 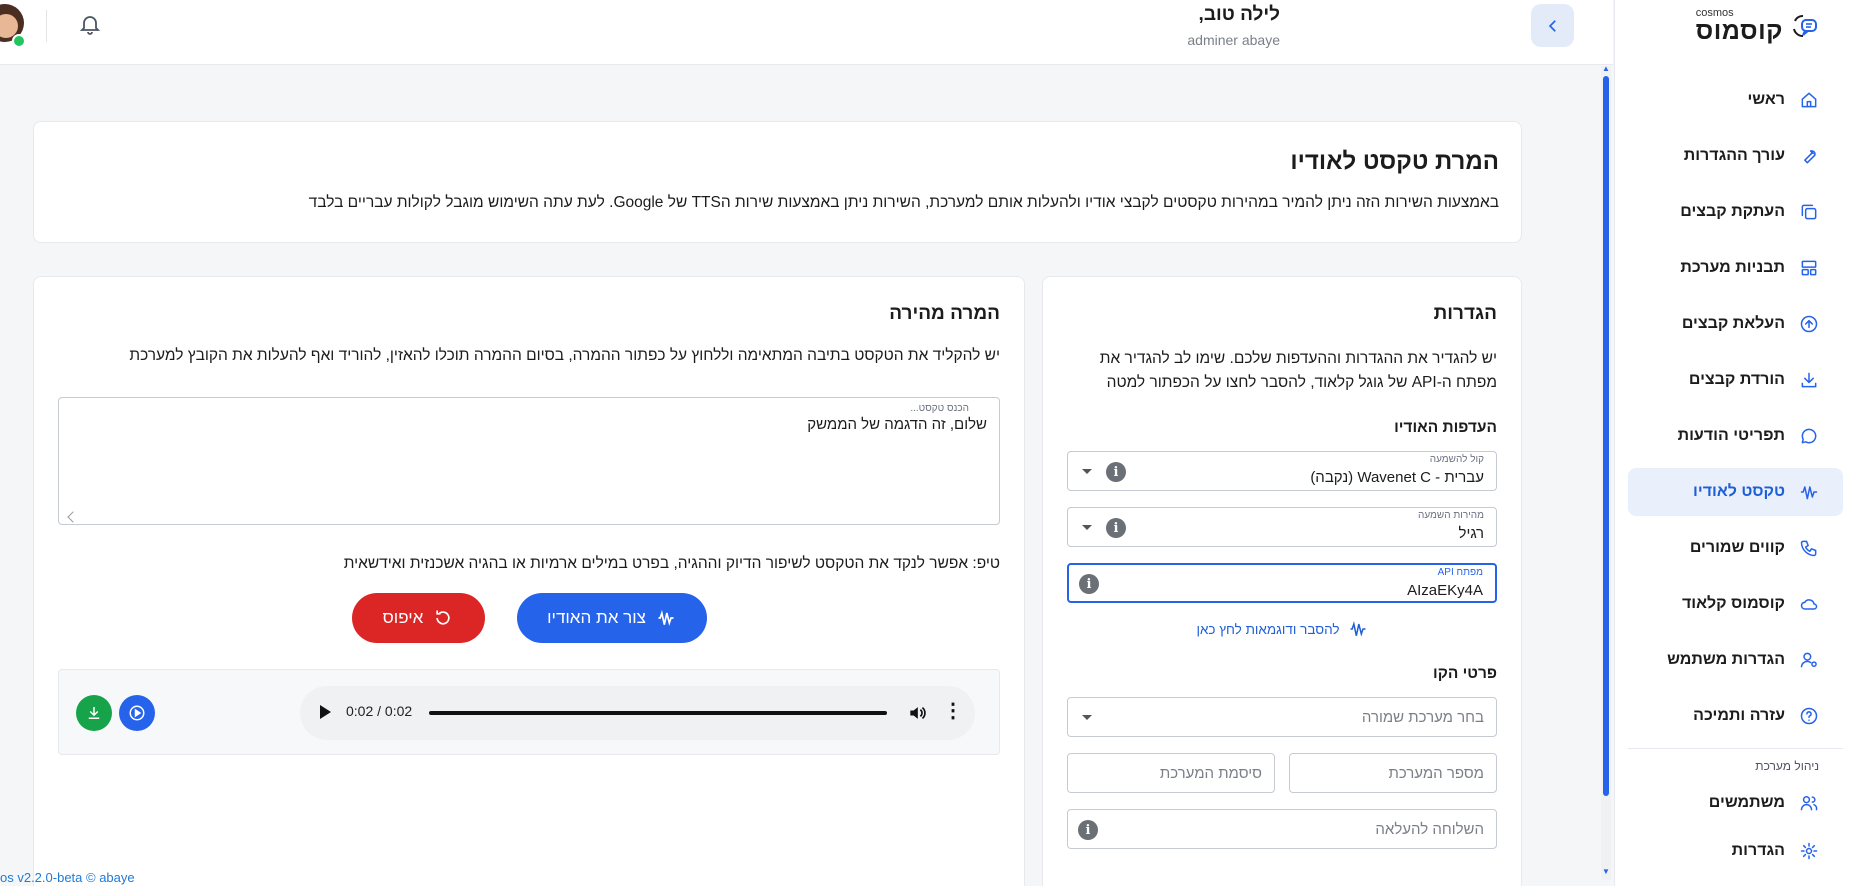 What do you see at coordinates (1282, 583) in the screenshot?
I see `api-key-input: מפתח API AIzaEKy4A i` at bounding box center [1282, 583].